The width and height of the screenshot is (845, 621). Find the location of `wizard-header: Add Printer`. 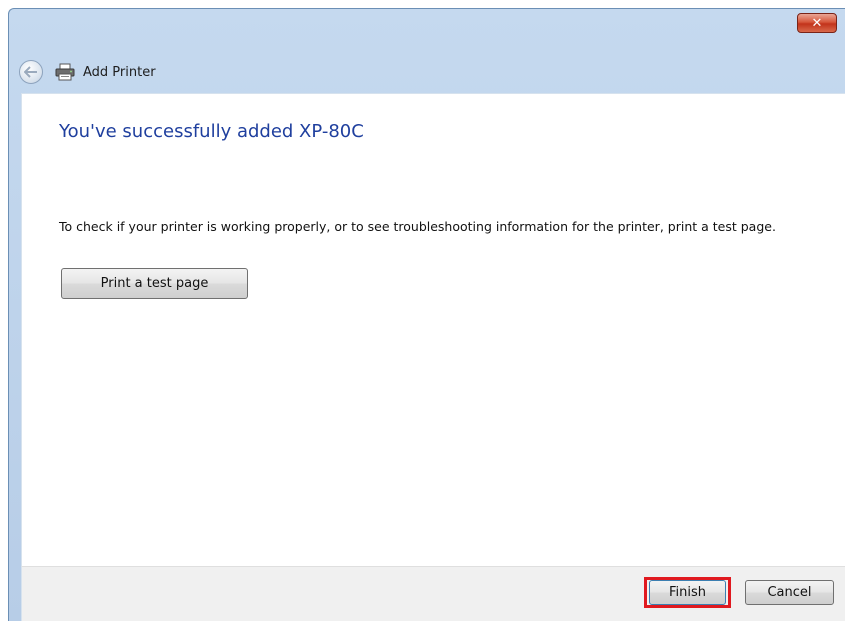

wizard-header: Add Printer is located at coordinates (87, 72).